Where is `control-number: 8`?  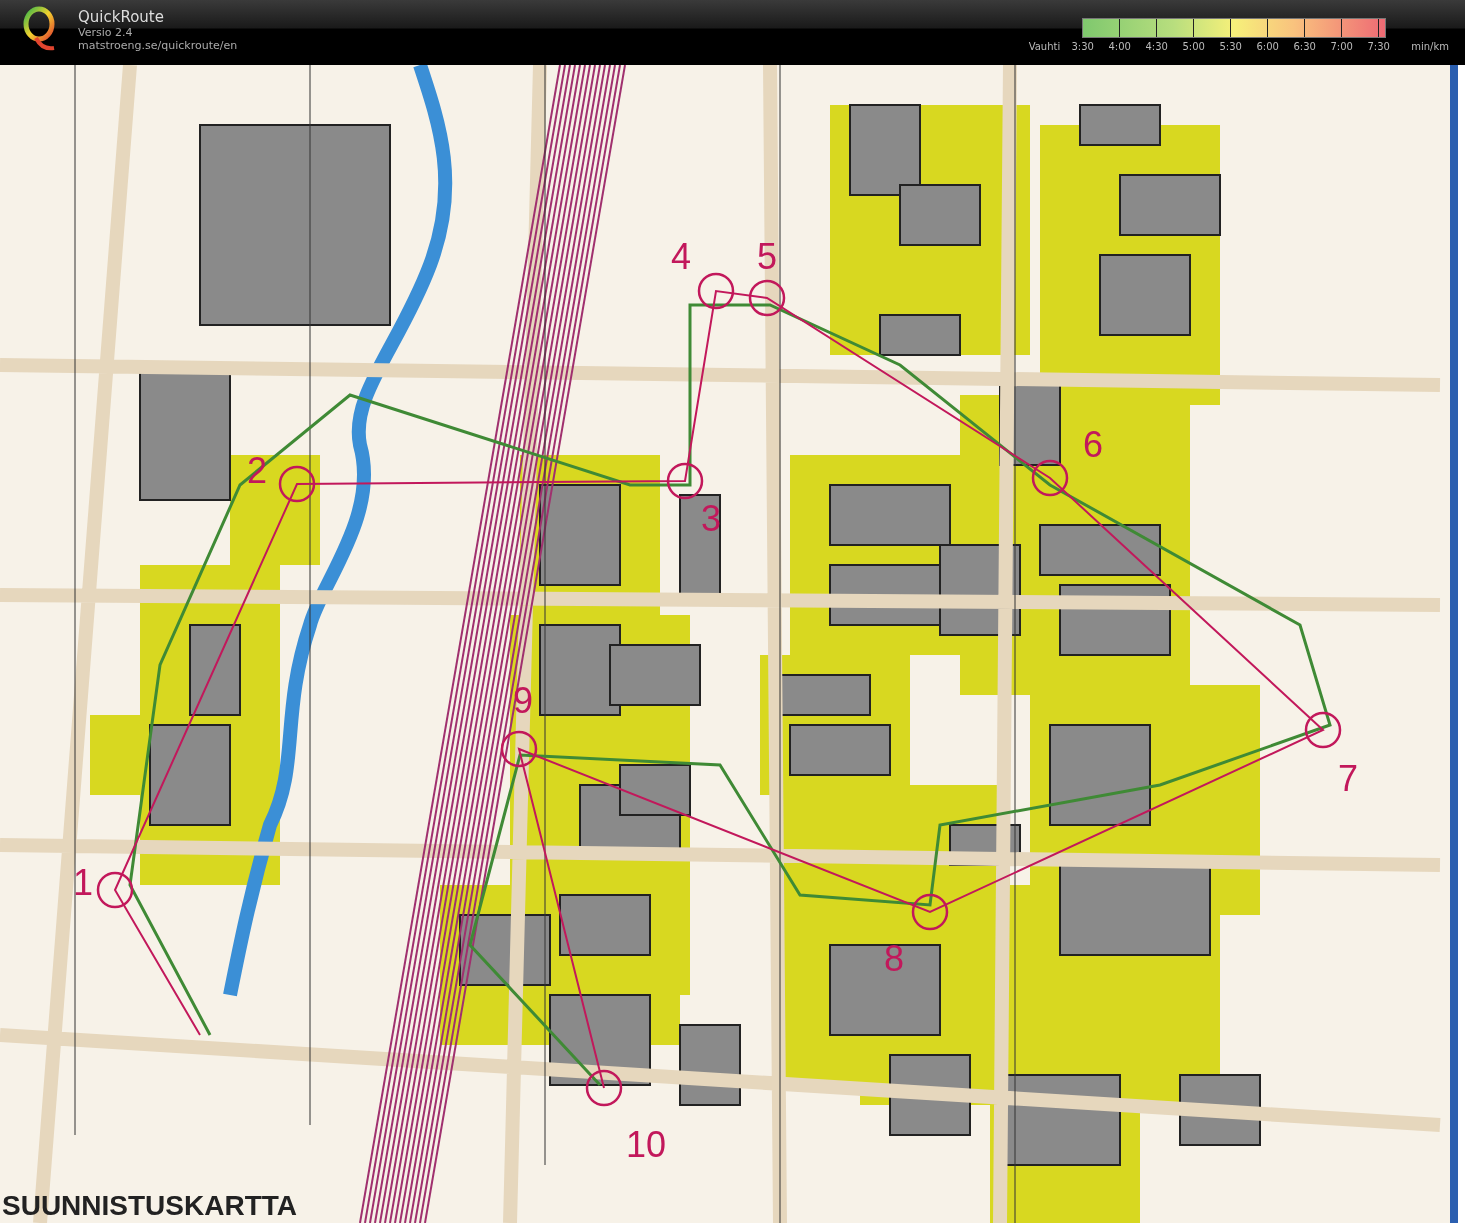 control-number: 8 is located at coordinates (894, 958).